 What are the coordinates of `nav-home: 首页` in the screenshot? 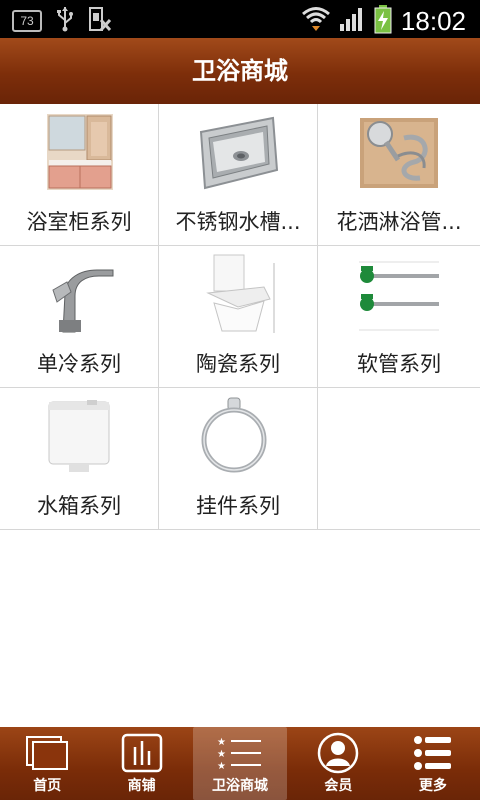 It's located at (47, 763).